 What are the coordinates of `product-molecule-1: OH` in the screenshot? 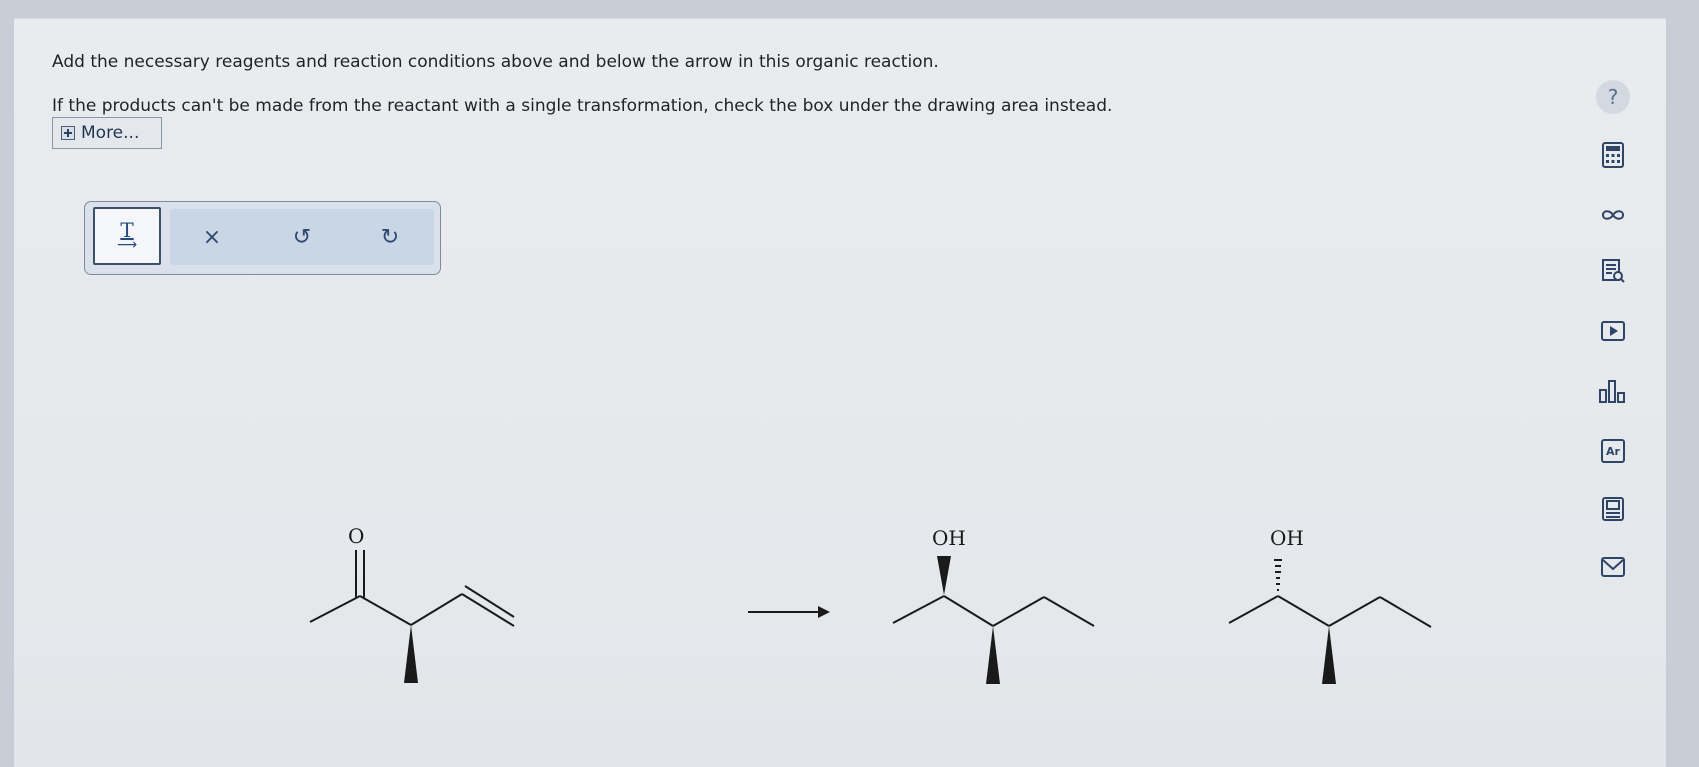 It's located at (993, 605).